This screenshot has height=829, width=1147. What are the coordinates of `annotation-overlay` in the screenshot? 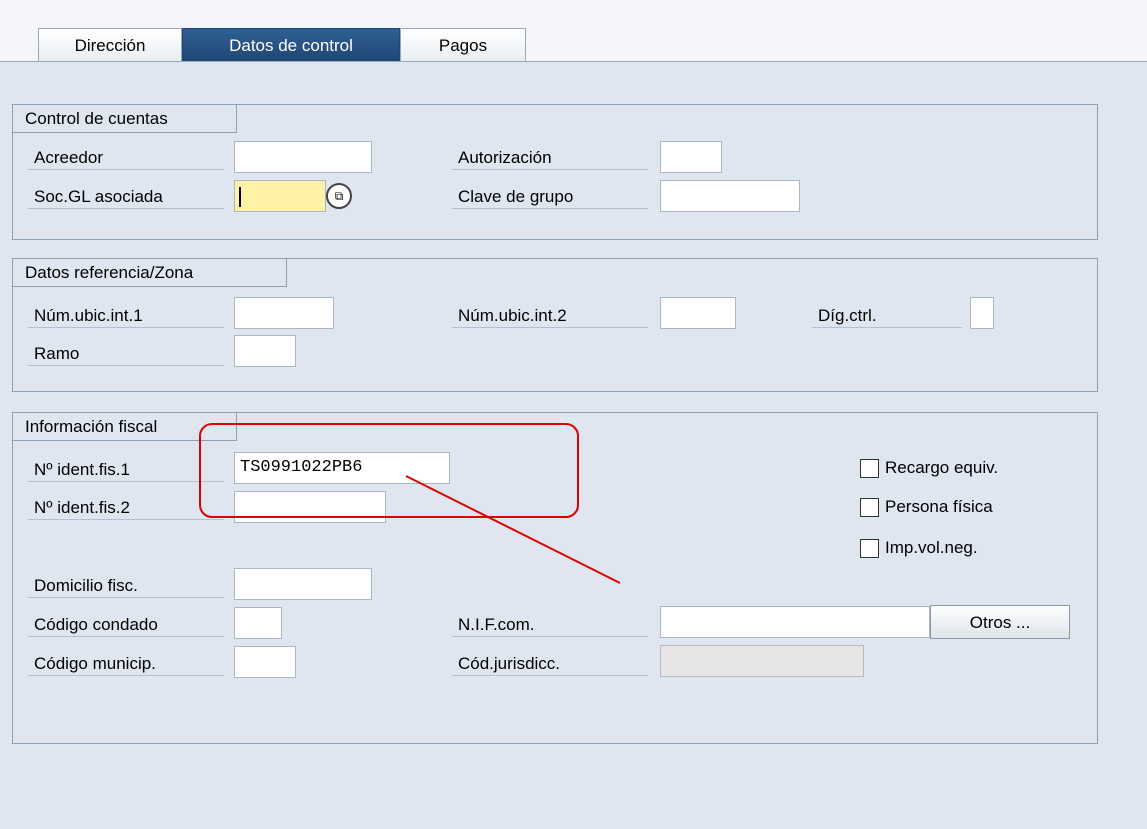 It's located at (410, 503).